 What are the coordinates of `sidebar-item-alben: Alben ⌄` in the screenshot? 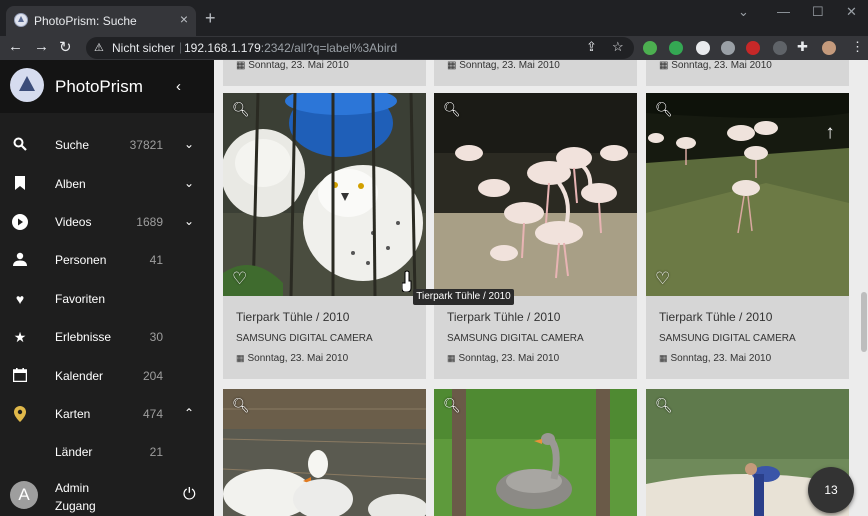 It's located at (107, 184).